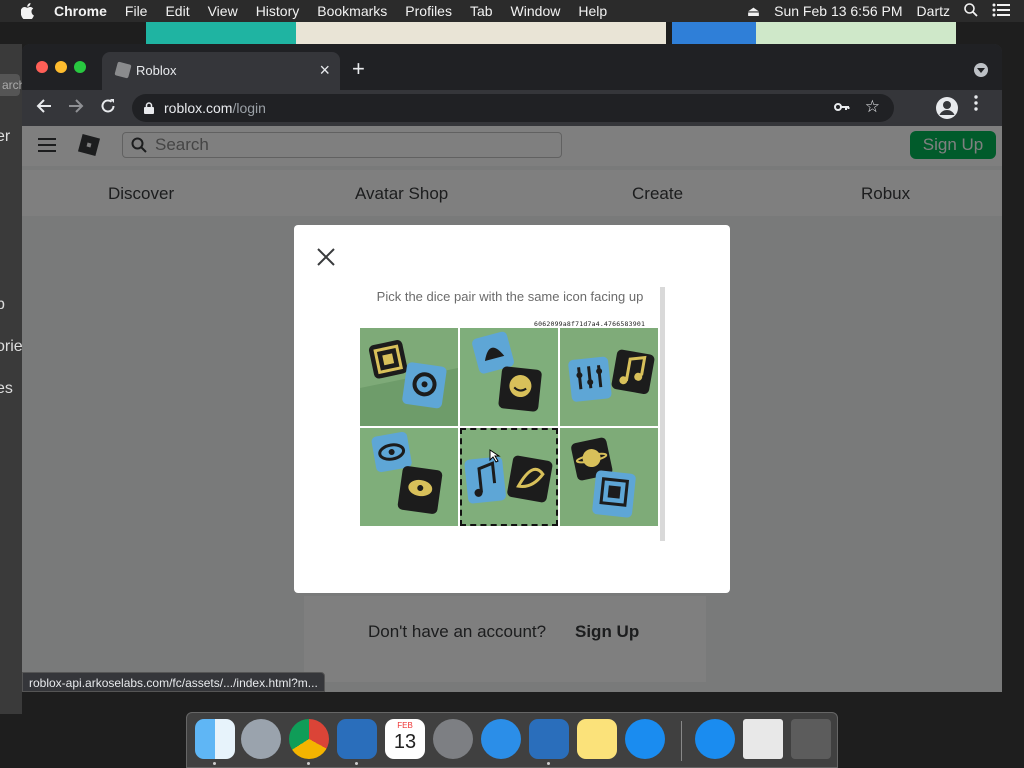 The image size is (1024, 768). I want to click on safari-icon, so click(501, 739).